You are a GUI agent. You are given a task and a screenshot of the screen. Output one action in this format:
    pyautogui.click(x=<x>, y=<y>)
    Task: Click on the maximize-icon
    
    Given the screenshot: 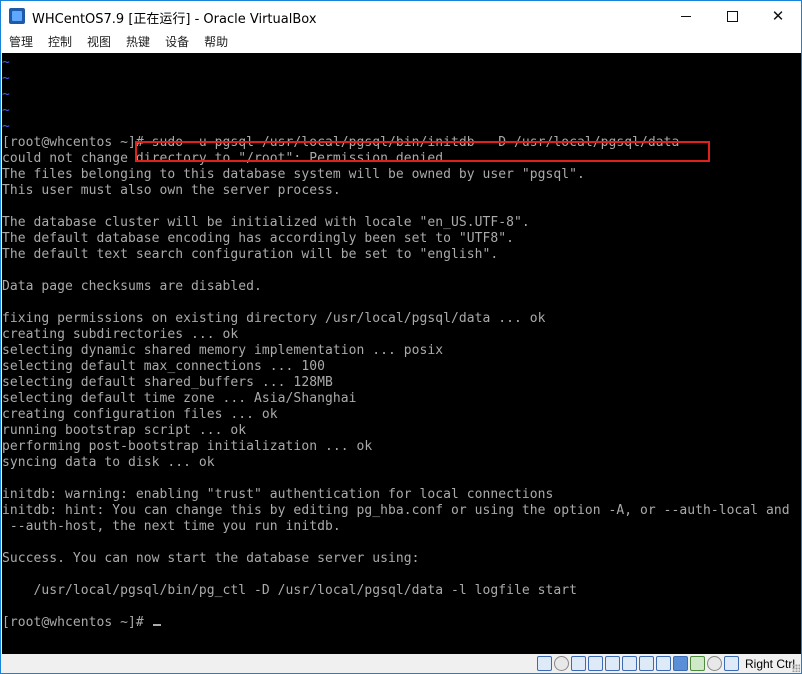 What is the action you would take?
    pyautogui.click(x=732, y=16)
    